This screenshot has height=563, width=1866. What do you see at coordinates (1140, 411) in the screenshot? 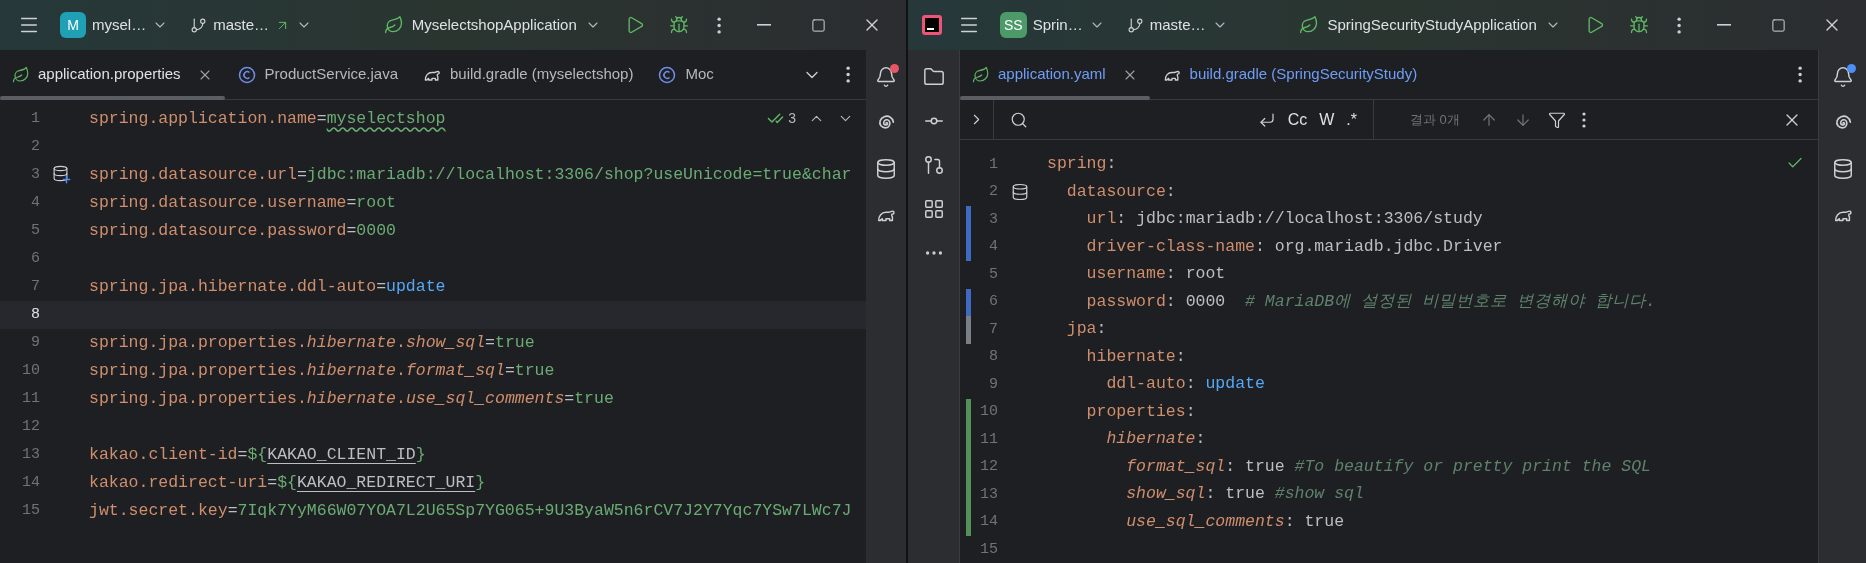
I see `code-line: properties:` at bounding box center [1140, 411].